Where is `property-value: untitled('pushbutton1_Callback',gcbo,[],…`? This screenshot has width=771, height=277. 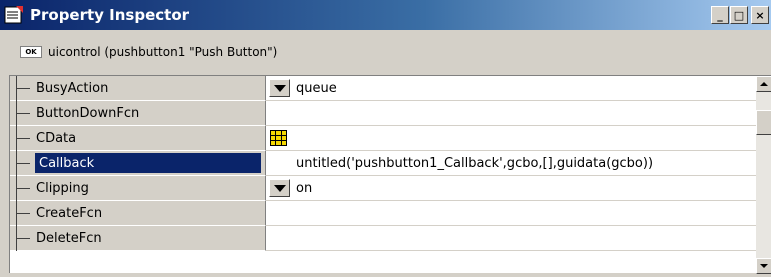 property-value: untitled('pushbutton1_Callback',gcbo,[],… is located at coordinates (475, 163).